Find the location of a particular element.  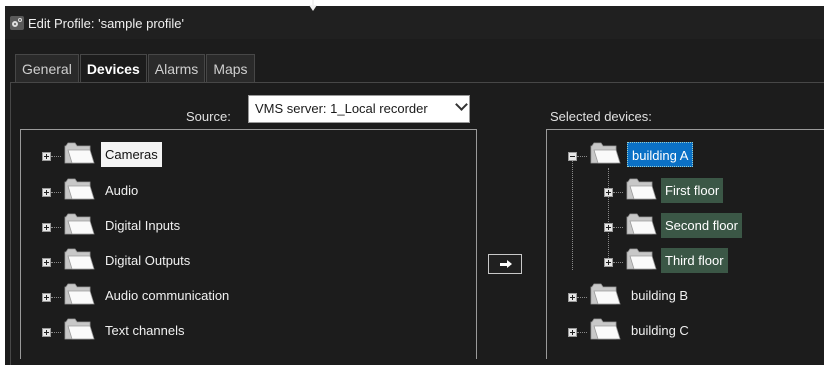

tree-label: Digital Inputs is located at coordinates (142, 225).